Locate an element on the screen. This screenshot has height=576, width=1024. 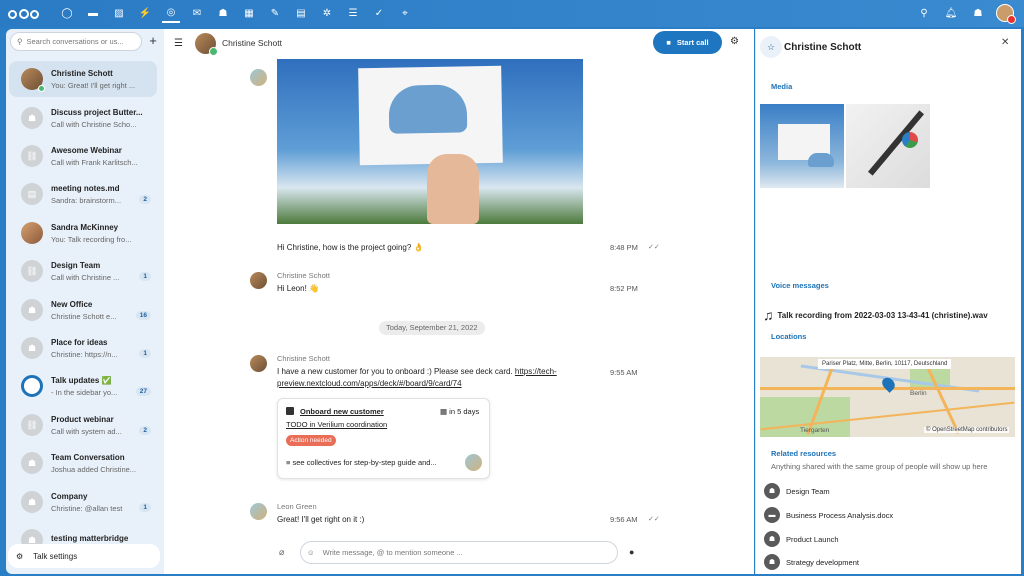
related-item: ☗ Strategy development is located at coordinates (811, 562).